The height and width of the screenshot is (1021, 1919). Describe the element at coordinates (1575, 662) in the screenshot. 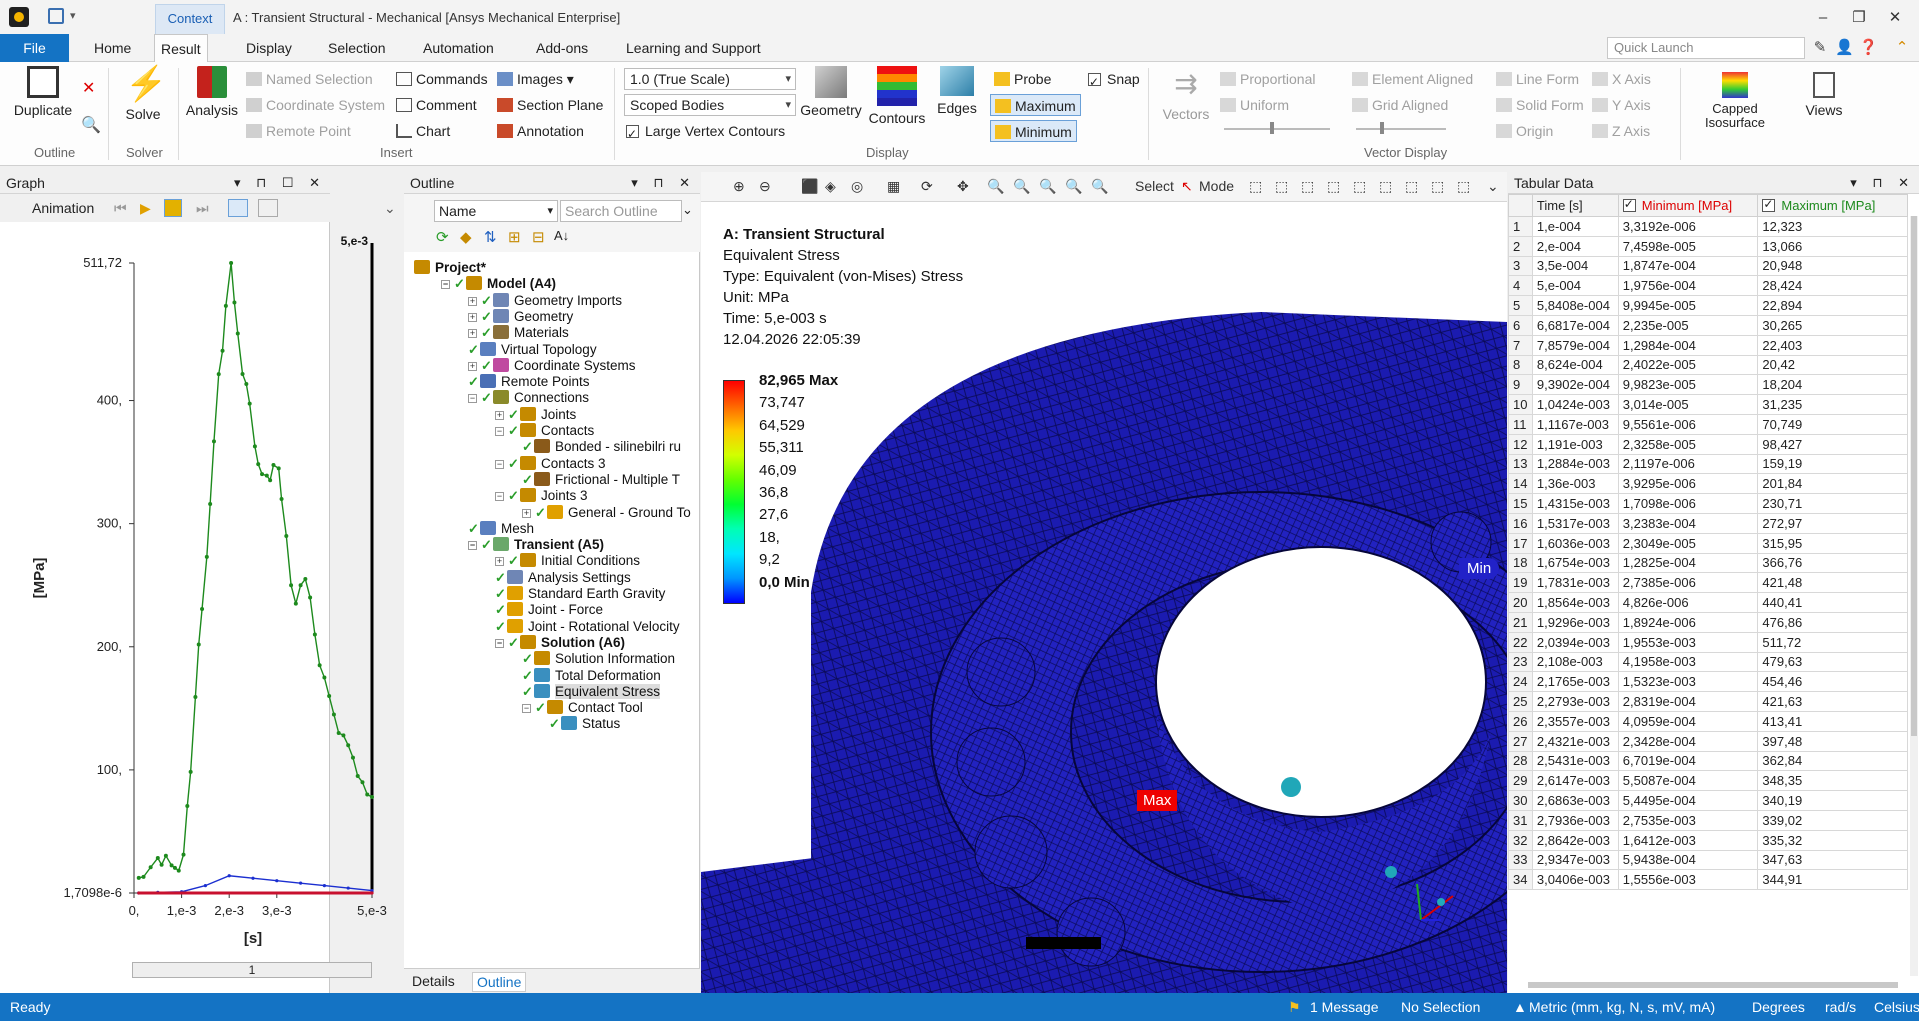

I see `time-cell: 2,108e-003` at that location.